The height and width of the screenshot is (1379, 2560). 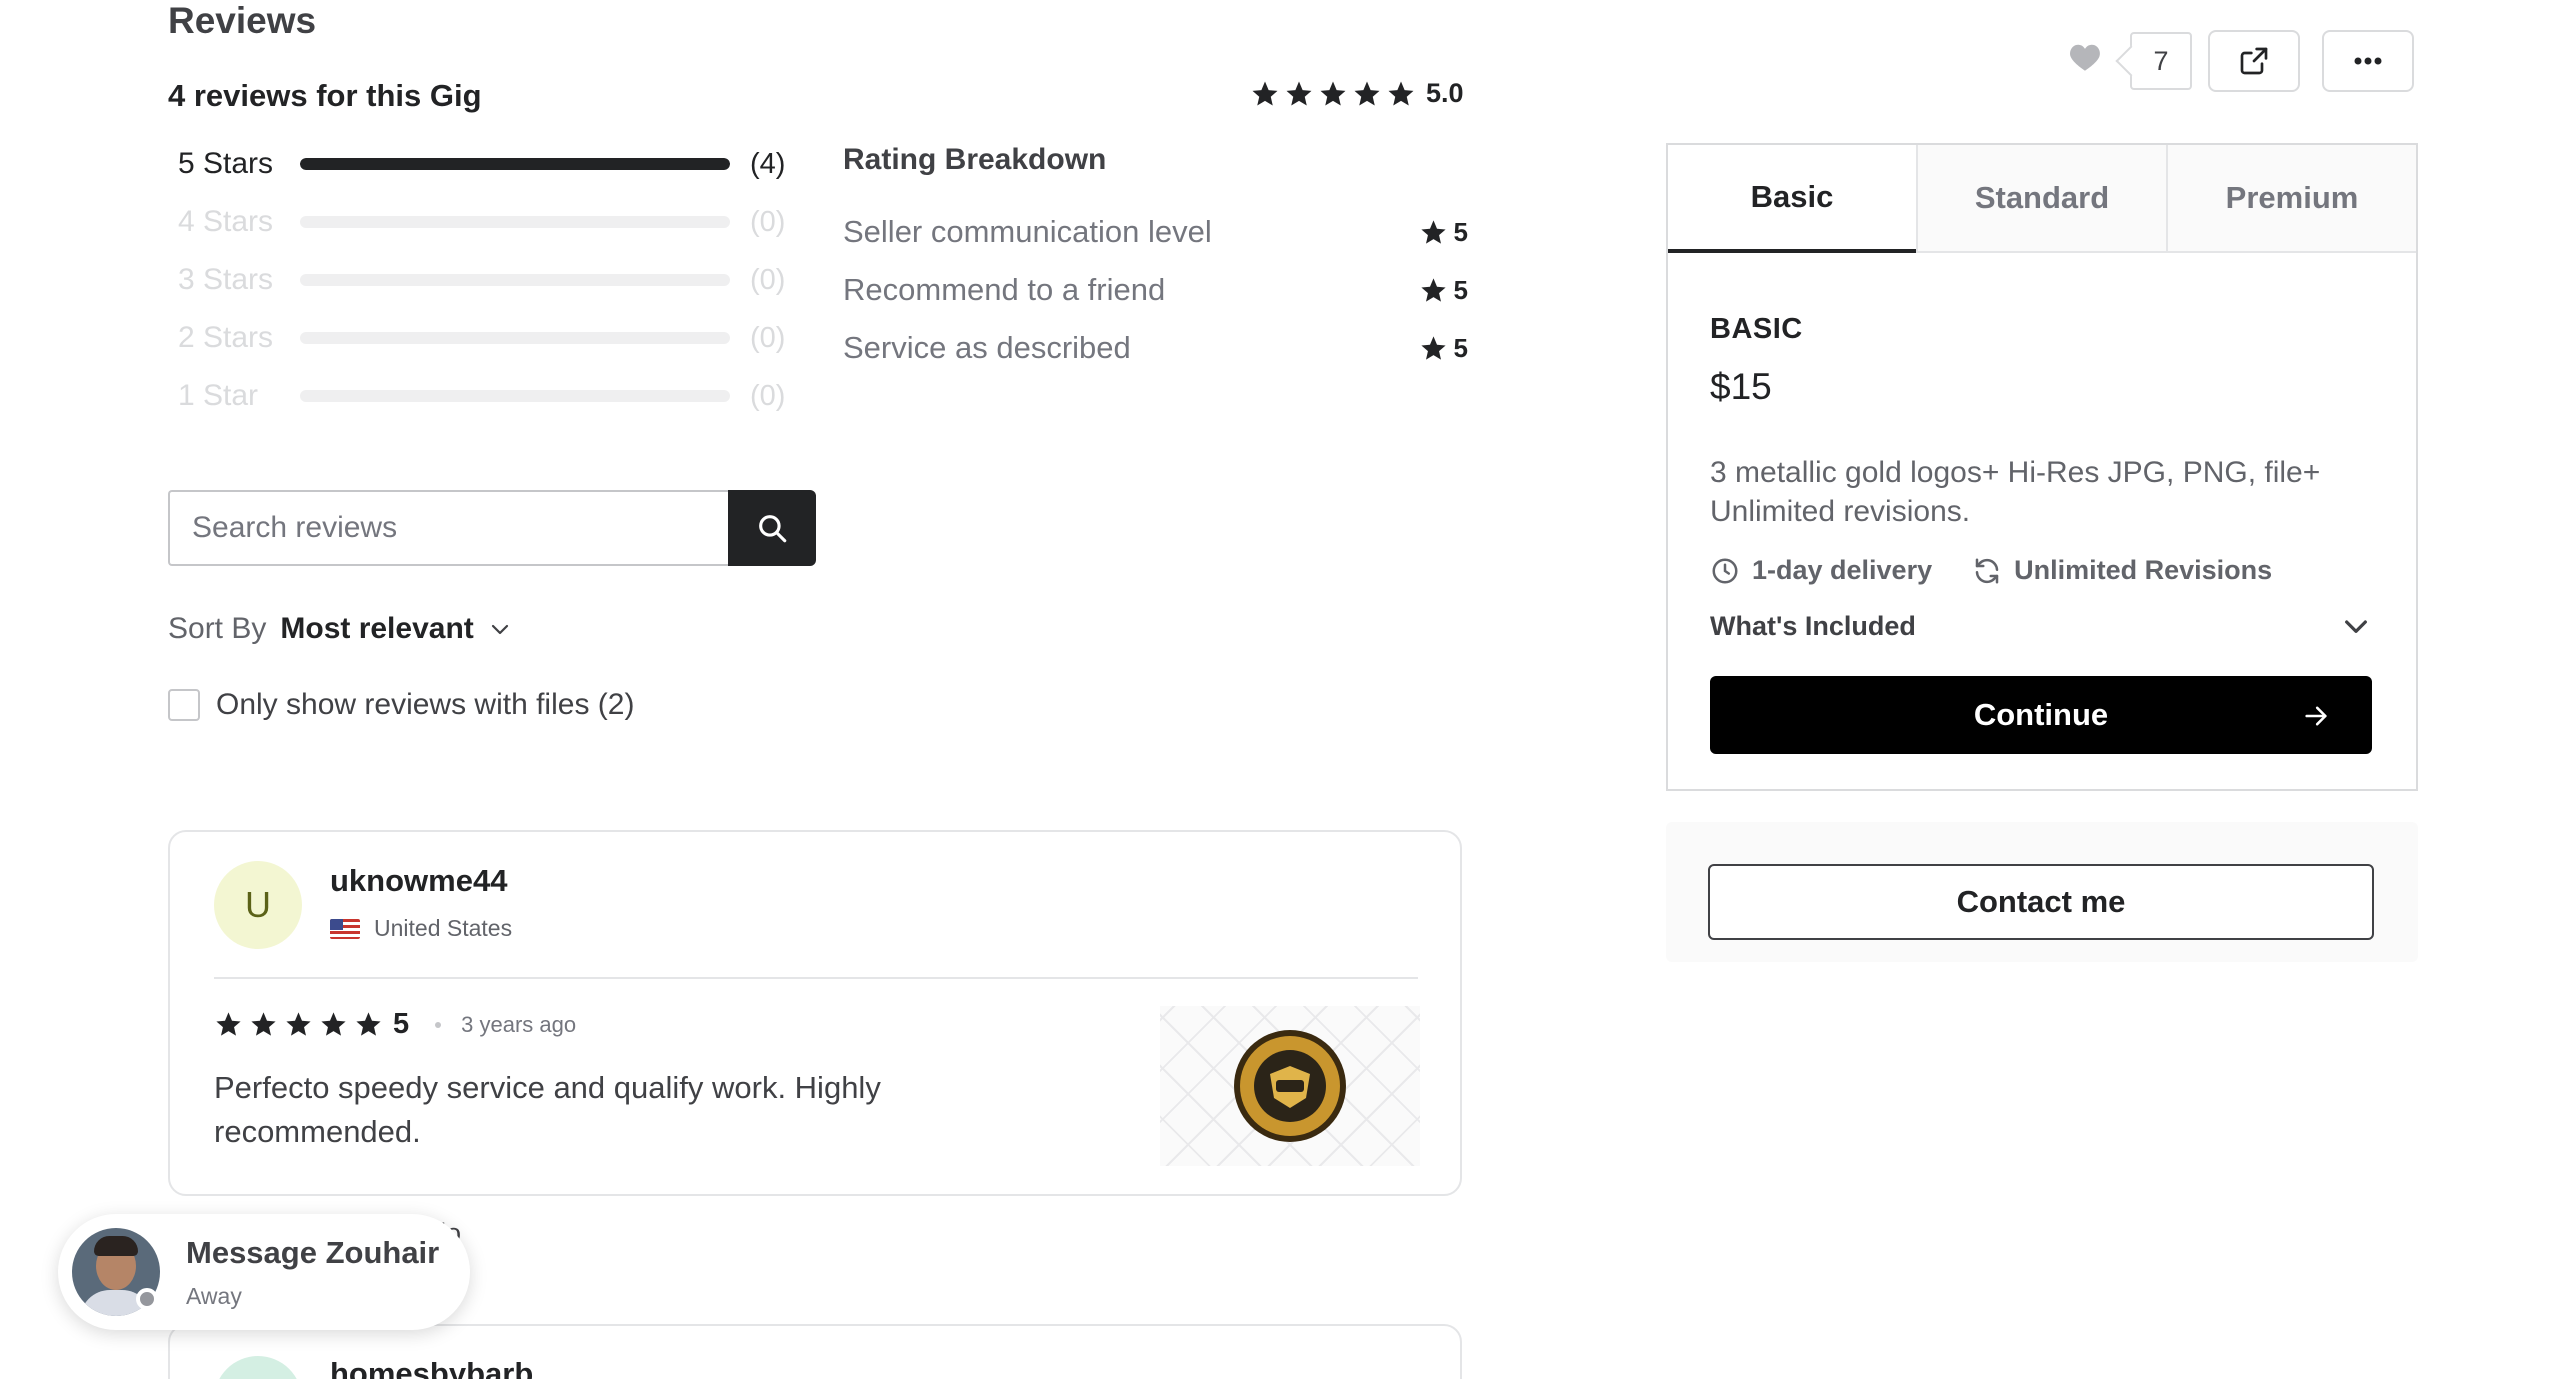 What do you see at coordinates (226, 279) in the screenshot?
I see `star-row-label: 3 Stars` at bounding box center [226, 279].